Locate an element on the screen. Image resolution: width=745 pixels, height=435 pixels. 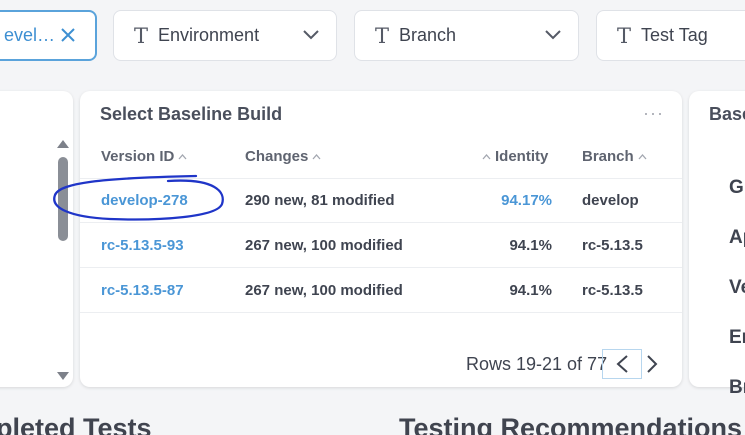
version-link: rc-5.13.5-93 is located at coordinates (142, 245).